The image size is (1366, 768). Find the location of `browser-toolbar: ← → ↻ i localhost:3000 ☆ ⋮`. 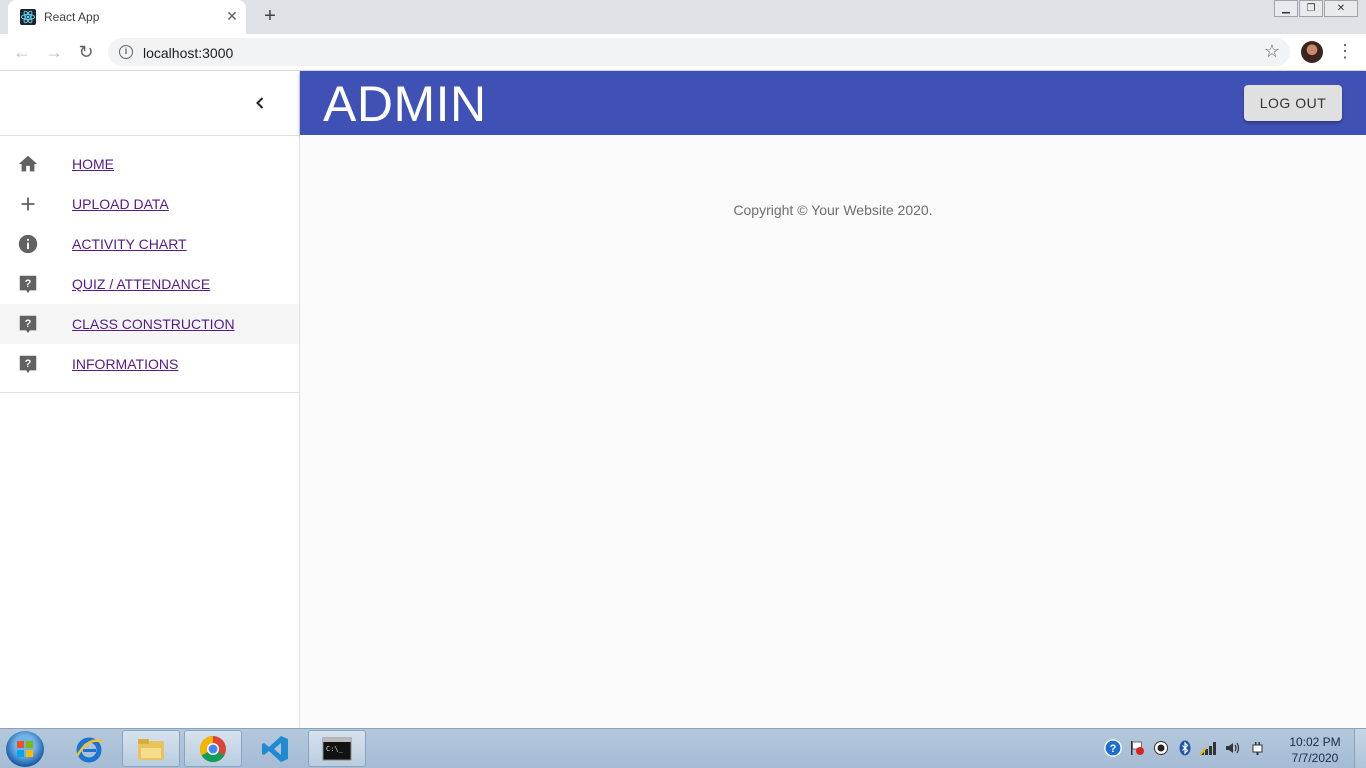

browser-toolbar: ← → ↻ i localhost:3000 ☆ ⋮ is located at coordinates (683, 52).